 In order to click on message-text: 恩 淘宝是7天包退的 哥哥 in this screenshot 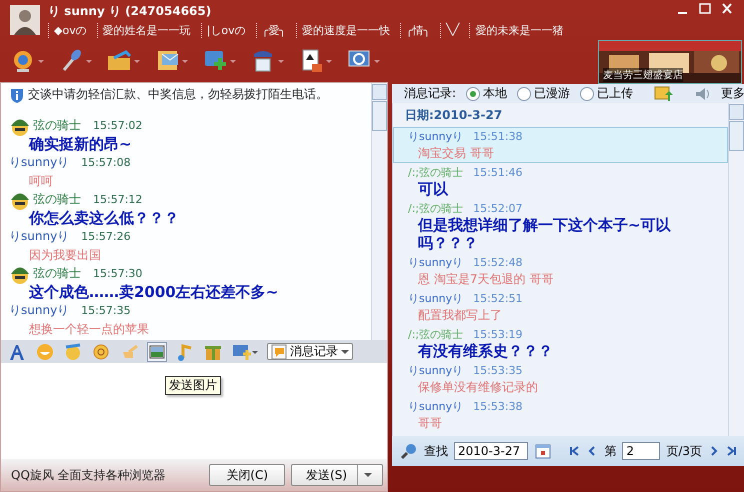, I will do `click(485, 279)`.